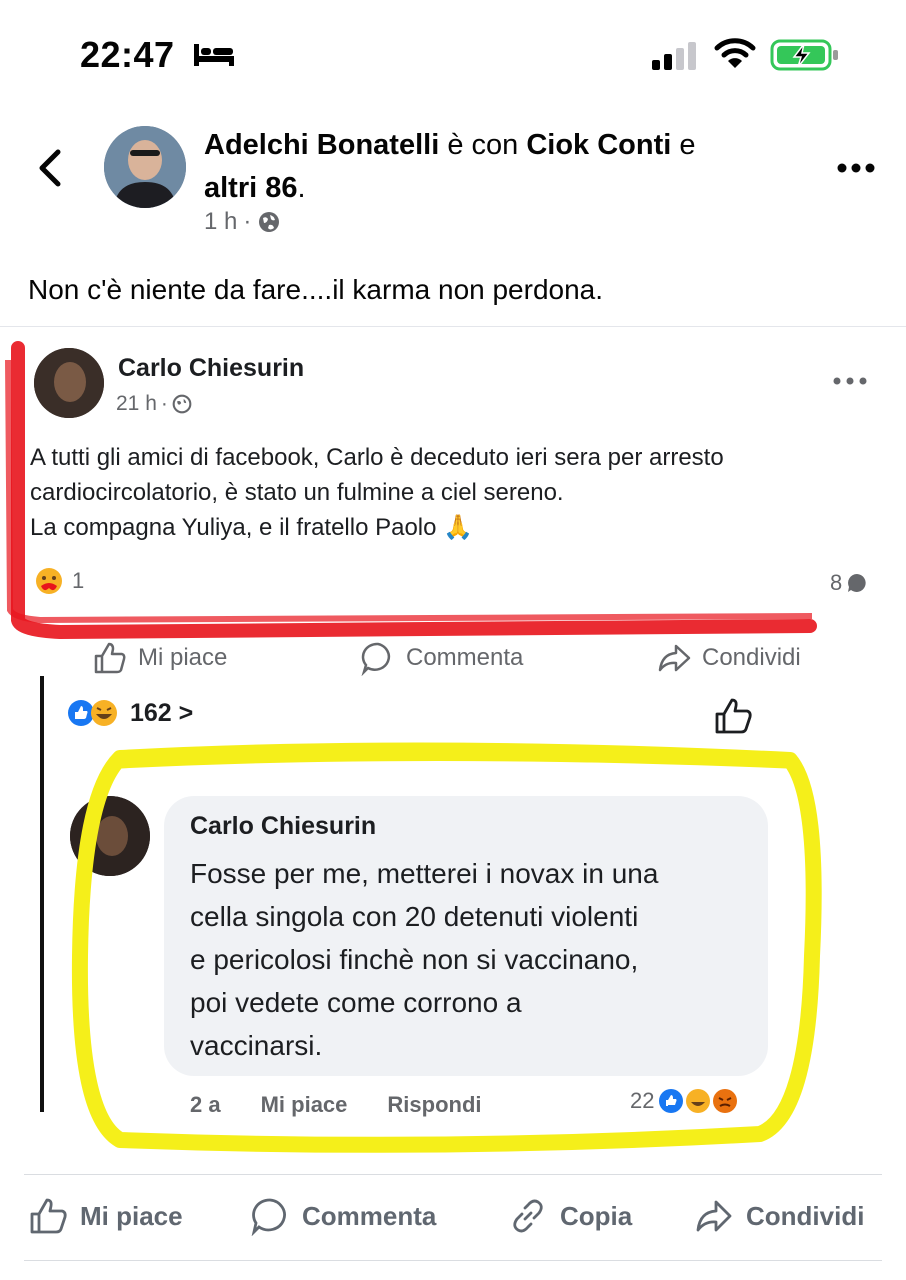 The width and height of the screenshot is (906, 1280). I want to click on shared-comment-action: Commenta, so click(441, 658).